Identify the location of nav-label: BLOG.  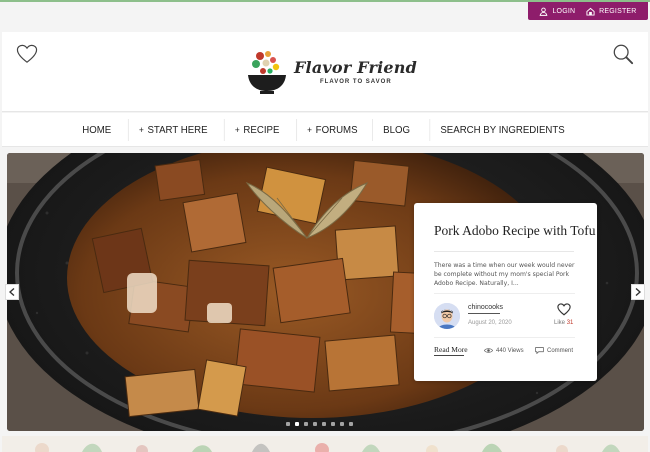
(397, 129).